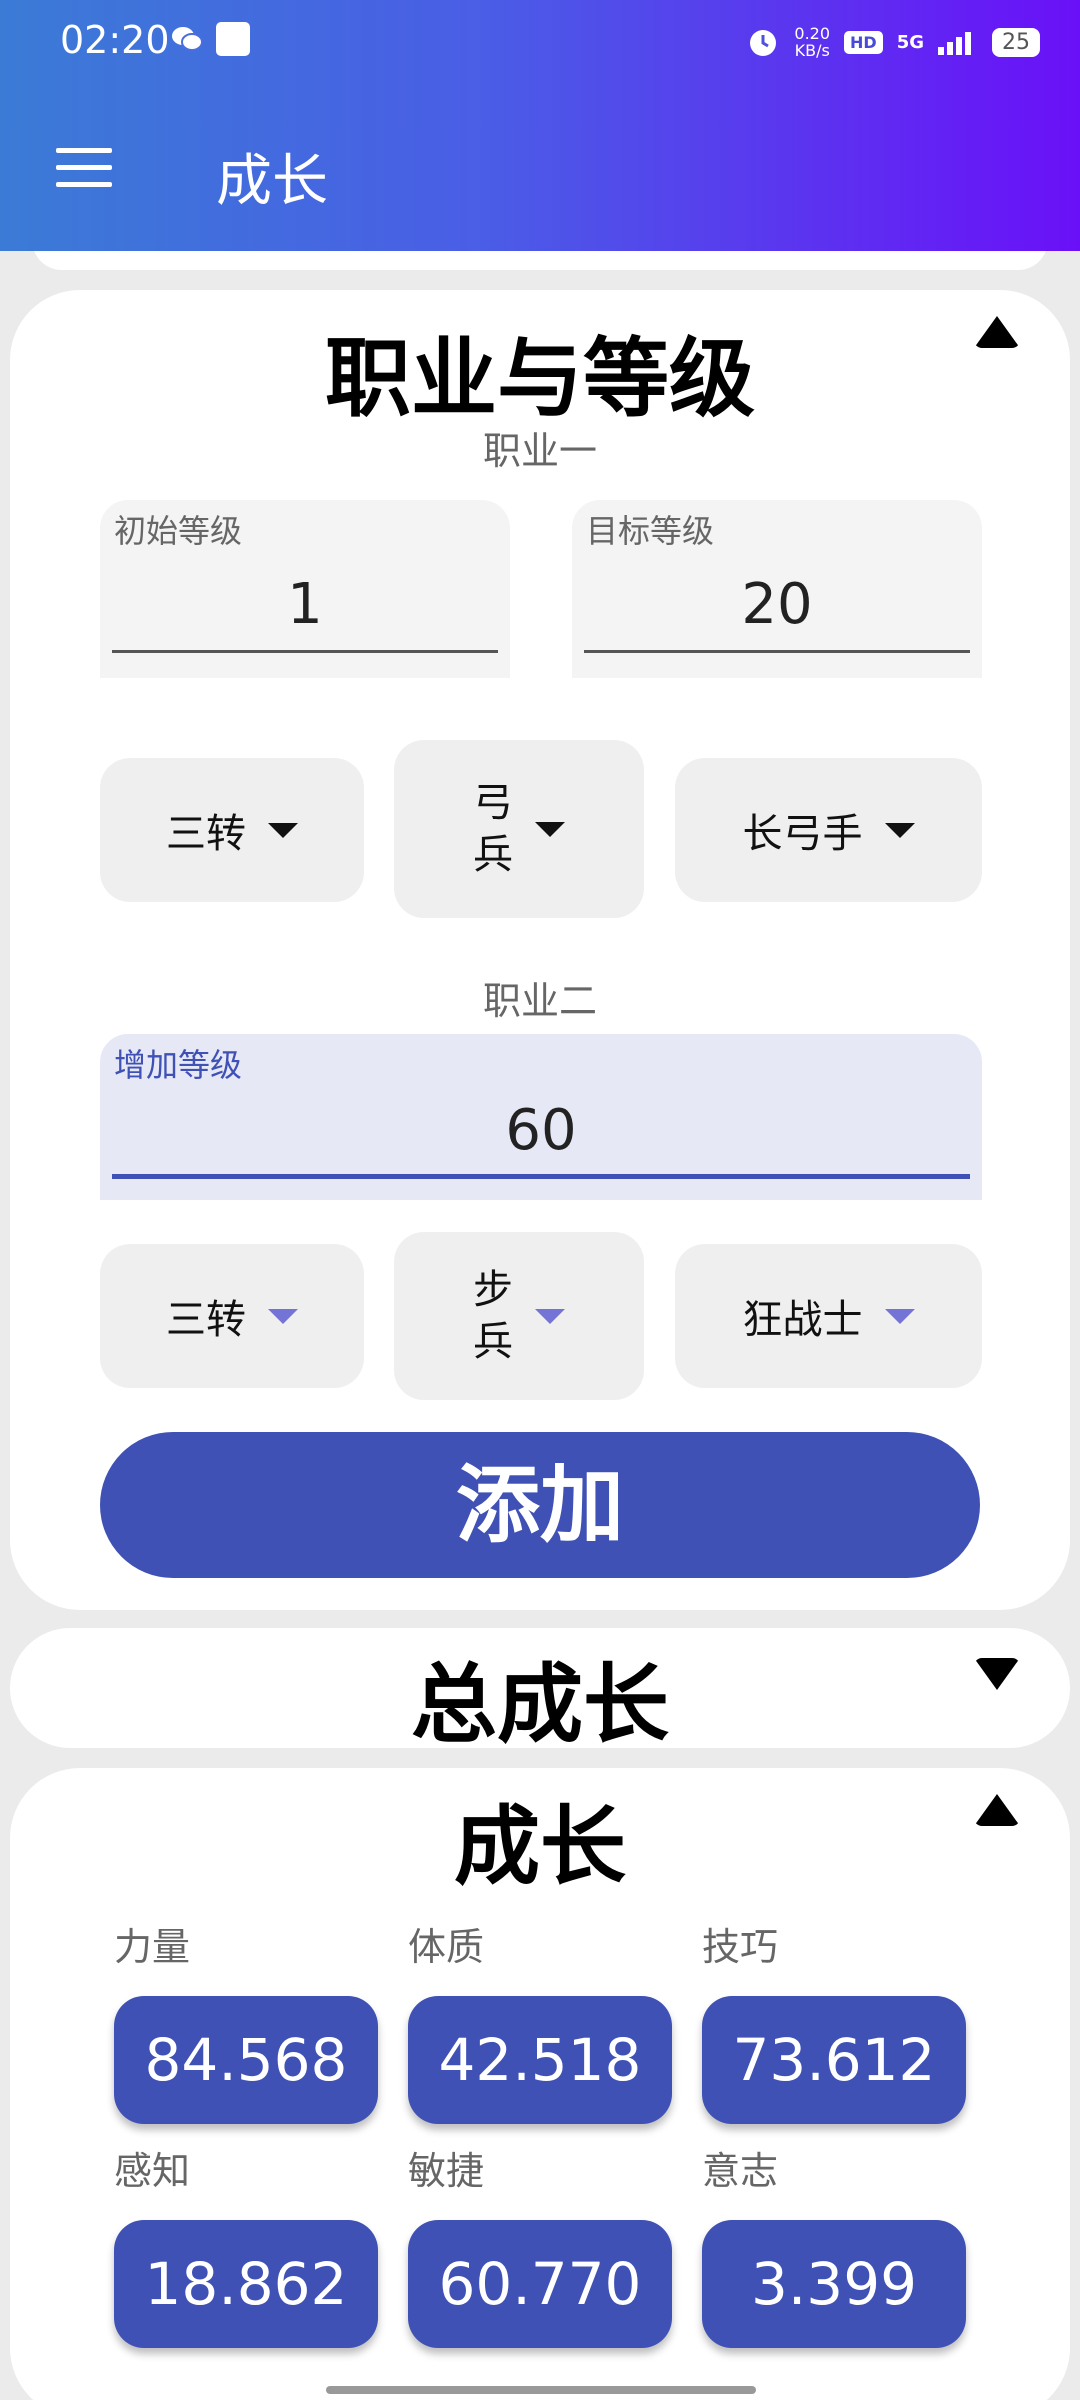 This screenshot has height=2400, width=1080. What do you see at coordinates (519, 1316) in the screenshot?
I see `job2-category-select: 步兵` at bounding box center [519, 1316].